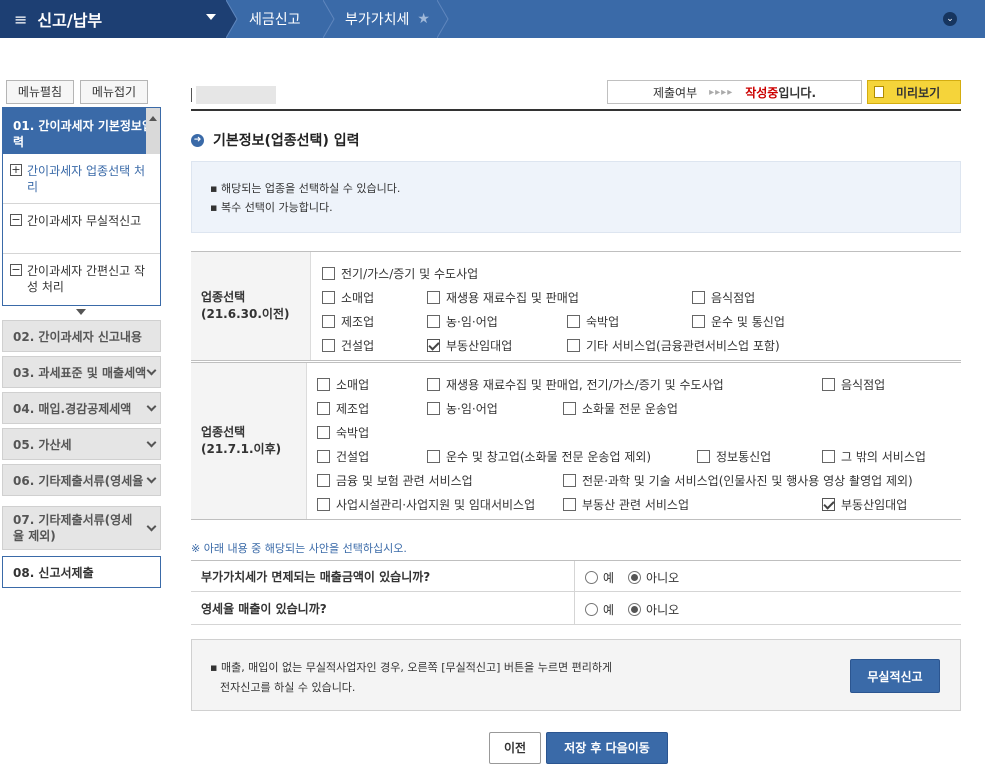 The height and width of the screenshot is (780, 985). Describe the element at coordinates (81, 131) in the screenshot. I see `sidebar-item-basic-info: 01. 간이과세자 기본정보입력` at that location.